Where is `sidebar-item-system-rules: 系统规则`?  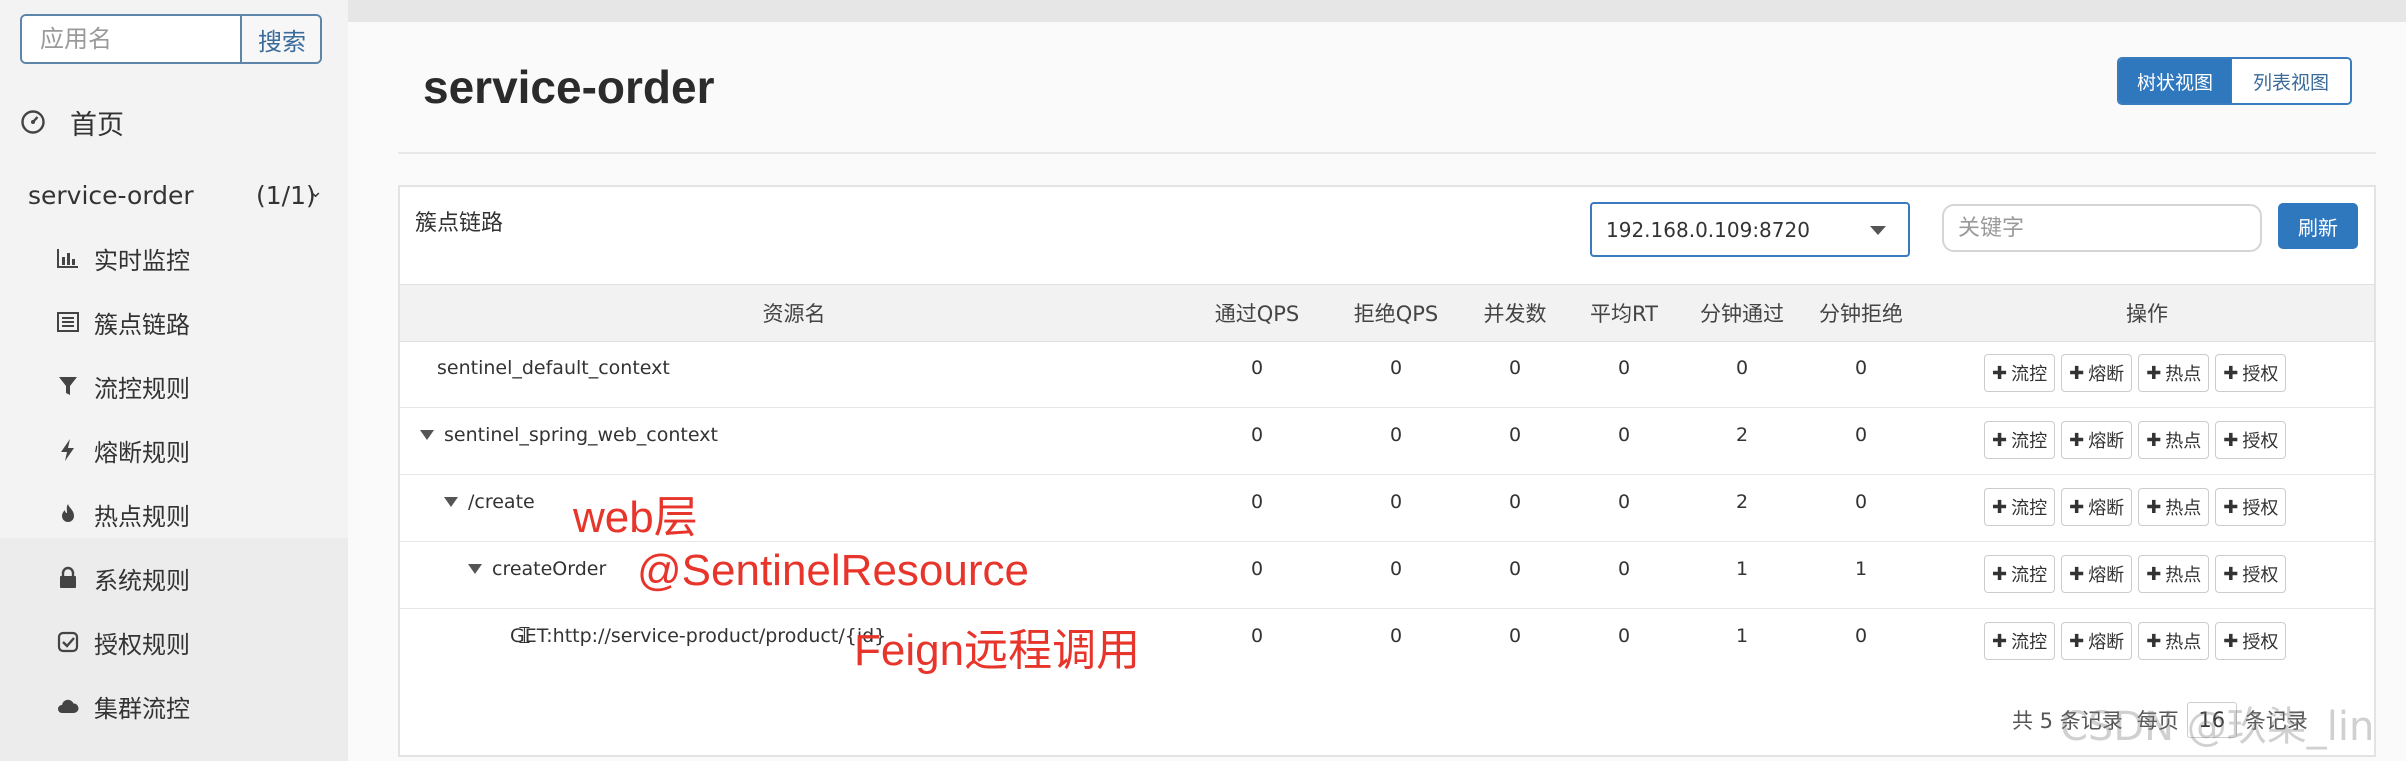
sidebar-item-system-rules: 系统规则 is located at coordinates (123, 578).